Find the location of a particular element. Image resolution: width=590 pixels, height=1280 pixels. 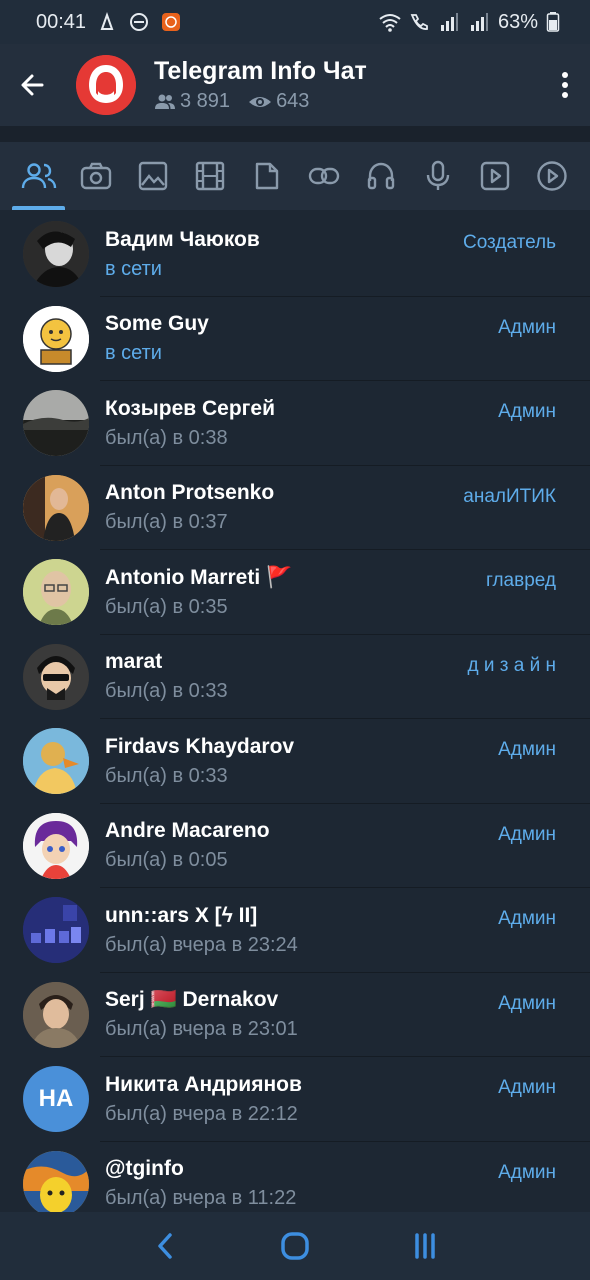

nav-back-icon is located at coordinates (165, 1246).